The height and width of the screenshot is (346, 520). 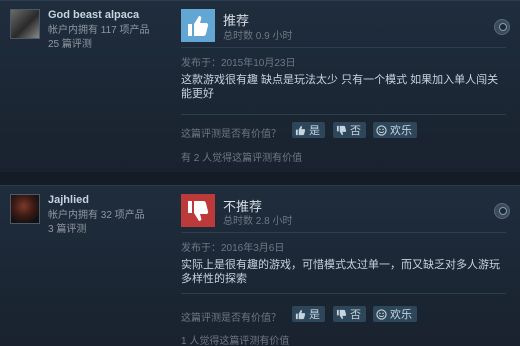 What do you see at coordinates (258, 221) in the screenshot?
I see `playtime-hours: 总时数 2.8 小时` at bounding box center [258, 221].